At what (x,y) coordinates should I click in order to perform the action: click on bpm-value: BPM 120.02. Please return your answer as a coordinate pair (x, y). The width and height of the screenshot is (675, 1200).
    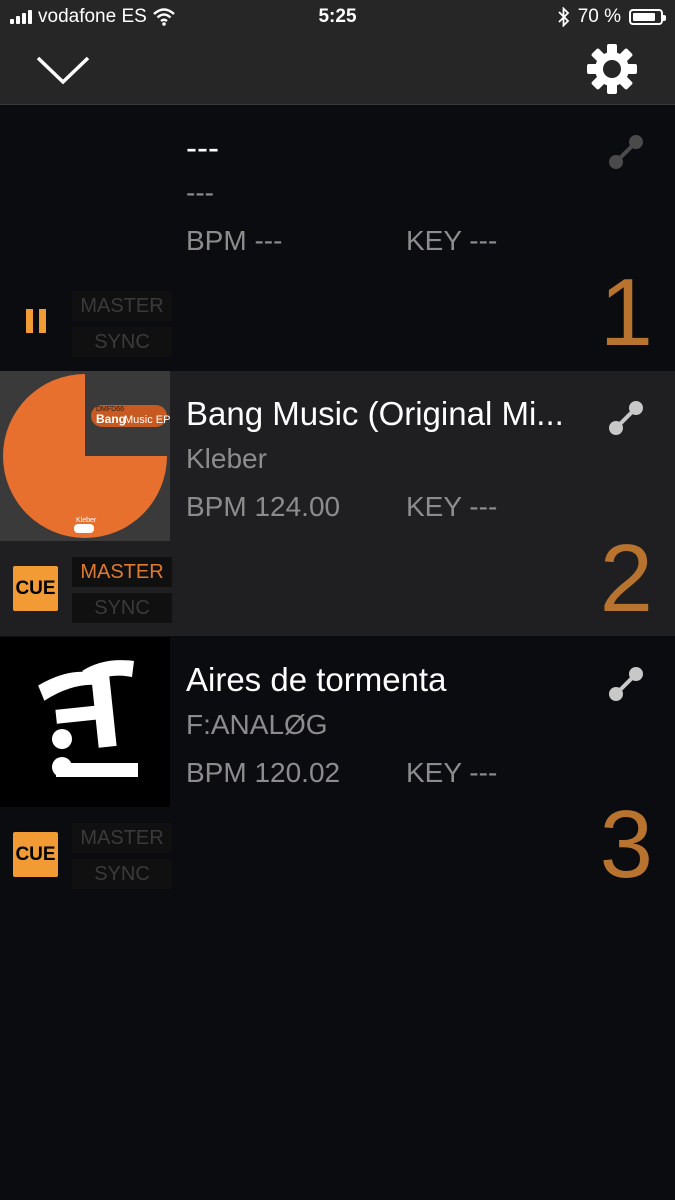
    Looking at the image, I should click on (263, 772).